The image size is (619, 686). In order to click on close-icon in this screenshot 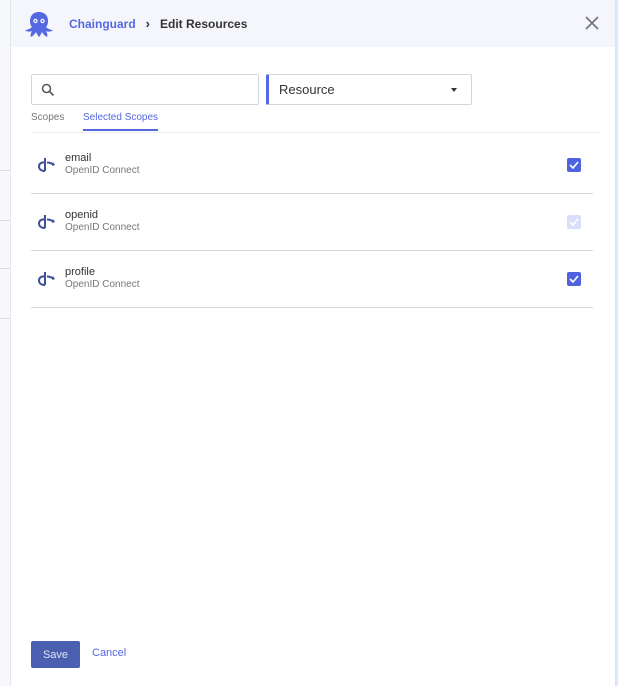, I will do `click(592, 23)`.